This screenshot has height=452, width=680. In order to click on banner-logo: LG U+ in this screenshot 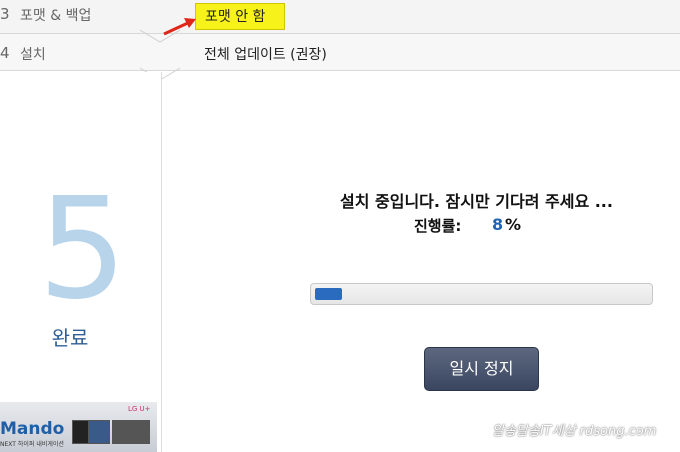, I will do `click(139, 409)`.